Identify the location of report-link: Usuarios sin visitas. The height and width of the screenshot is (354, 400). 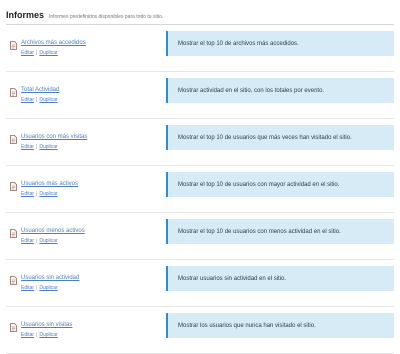
(46, 325).